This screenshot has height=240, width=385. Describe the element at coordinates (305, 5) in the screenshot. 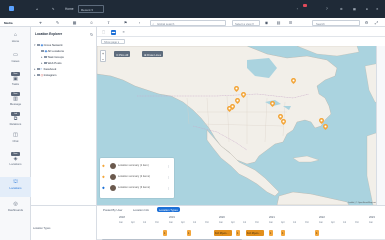

I see `notification-badge` at that location.